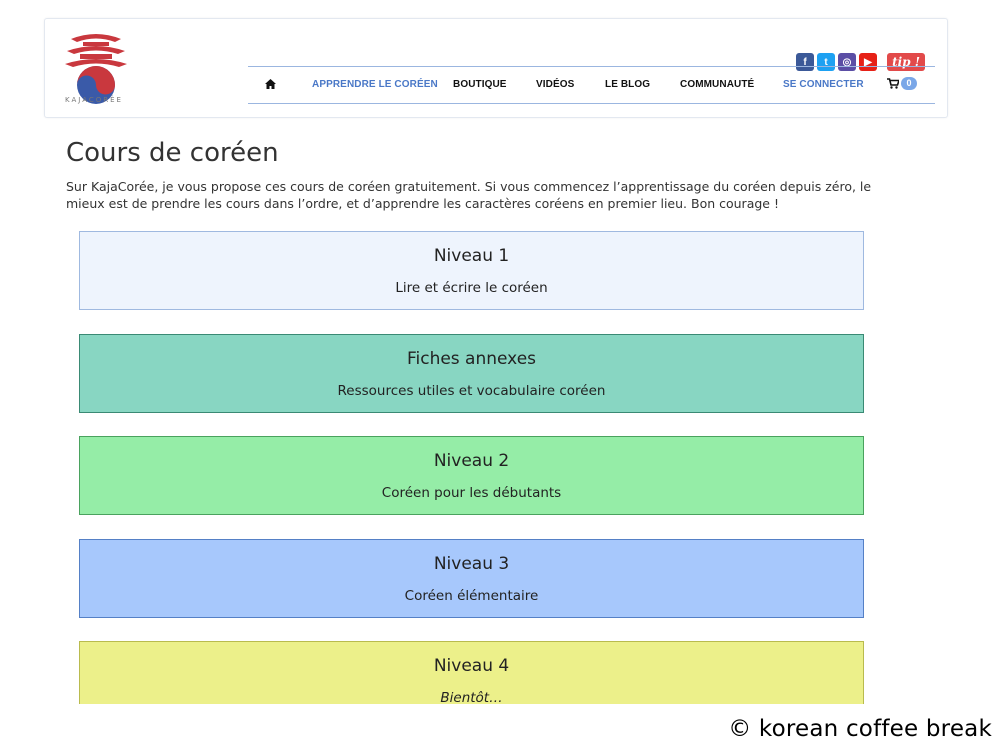  What do you see at coordinates (717, 84) in the screenshot?
I see `nav-item-communaute: COMMUNAUTÉ` at bounding box center [717, 84].